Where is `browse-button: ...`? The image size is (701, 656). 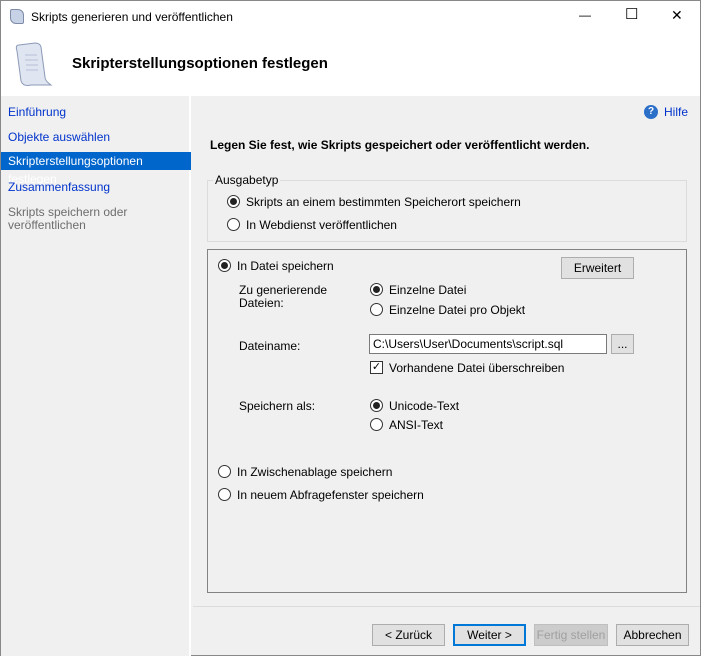 browse-button: ... is located at coordinates (622, 344).